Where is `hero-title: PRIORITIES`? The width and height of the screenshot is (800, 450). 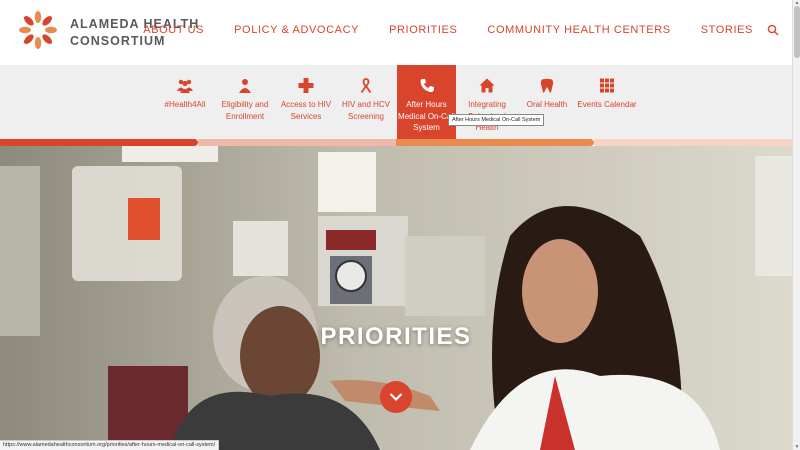
hero-title: PRIORITIES is located at coordinates (396, 336).